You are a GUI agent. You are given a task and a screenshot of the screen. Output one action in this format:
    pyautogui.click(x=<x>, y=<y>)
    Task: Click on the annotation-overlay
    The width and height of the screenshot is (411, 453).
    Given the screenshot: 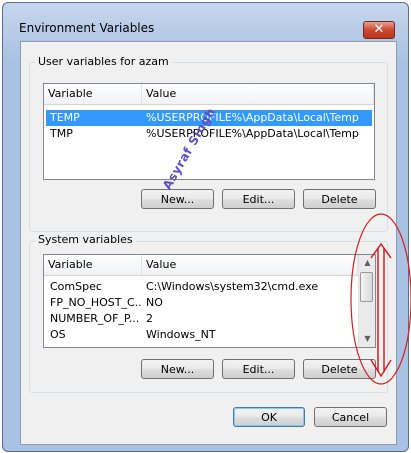 What is the action you would take?
    pyautogui.click(x=380, y=299)
    